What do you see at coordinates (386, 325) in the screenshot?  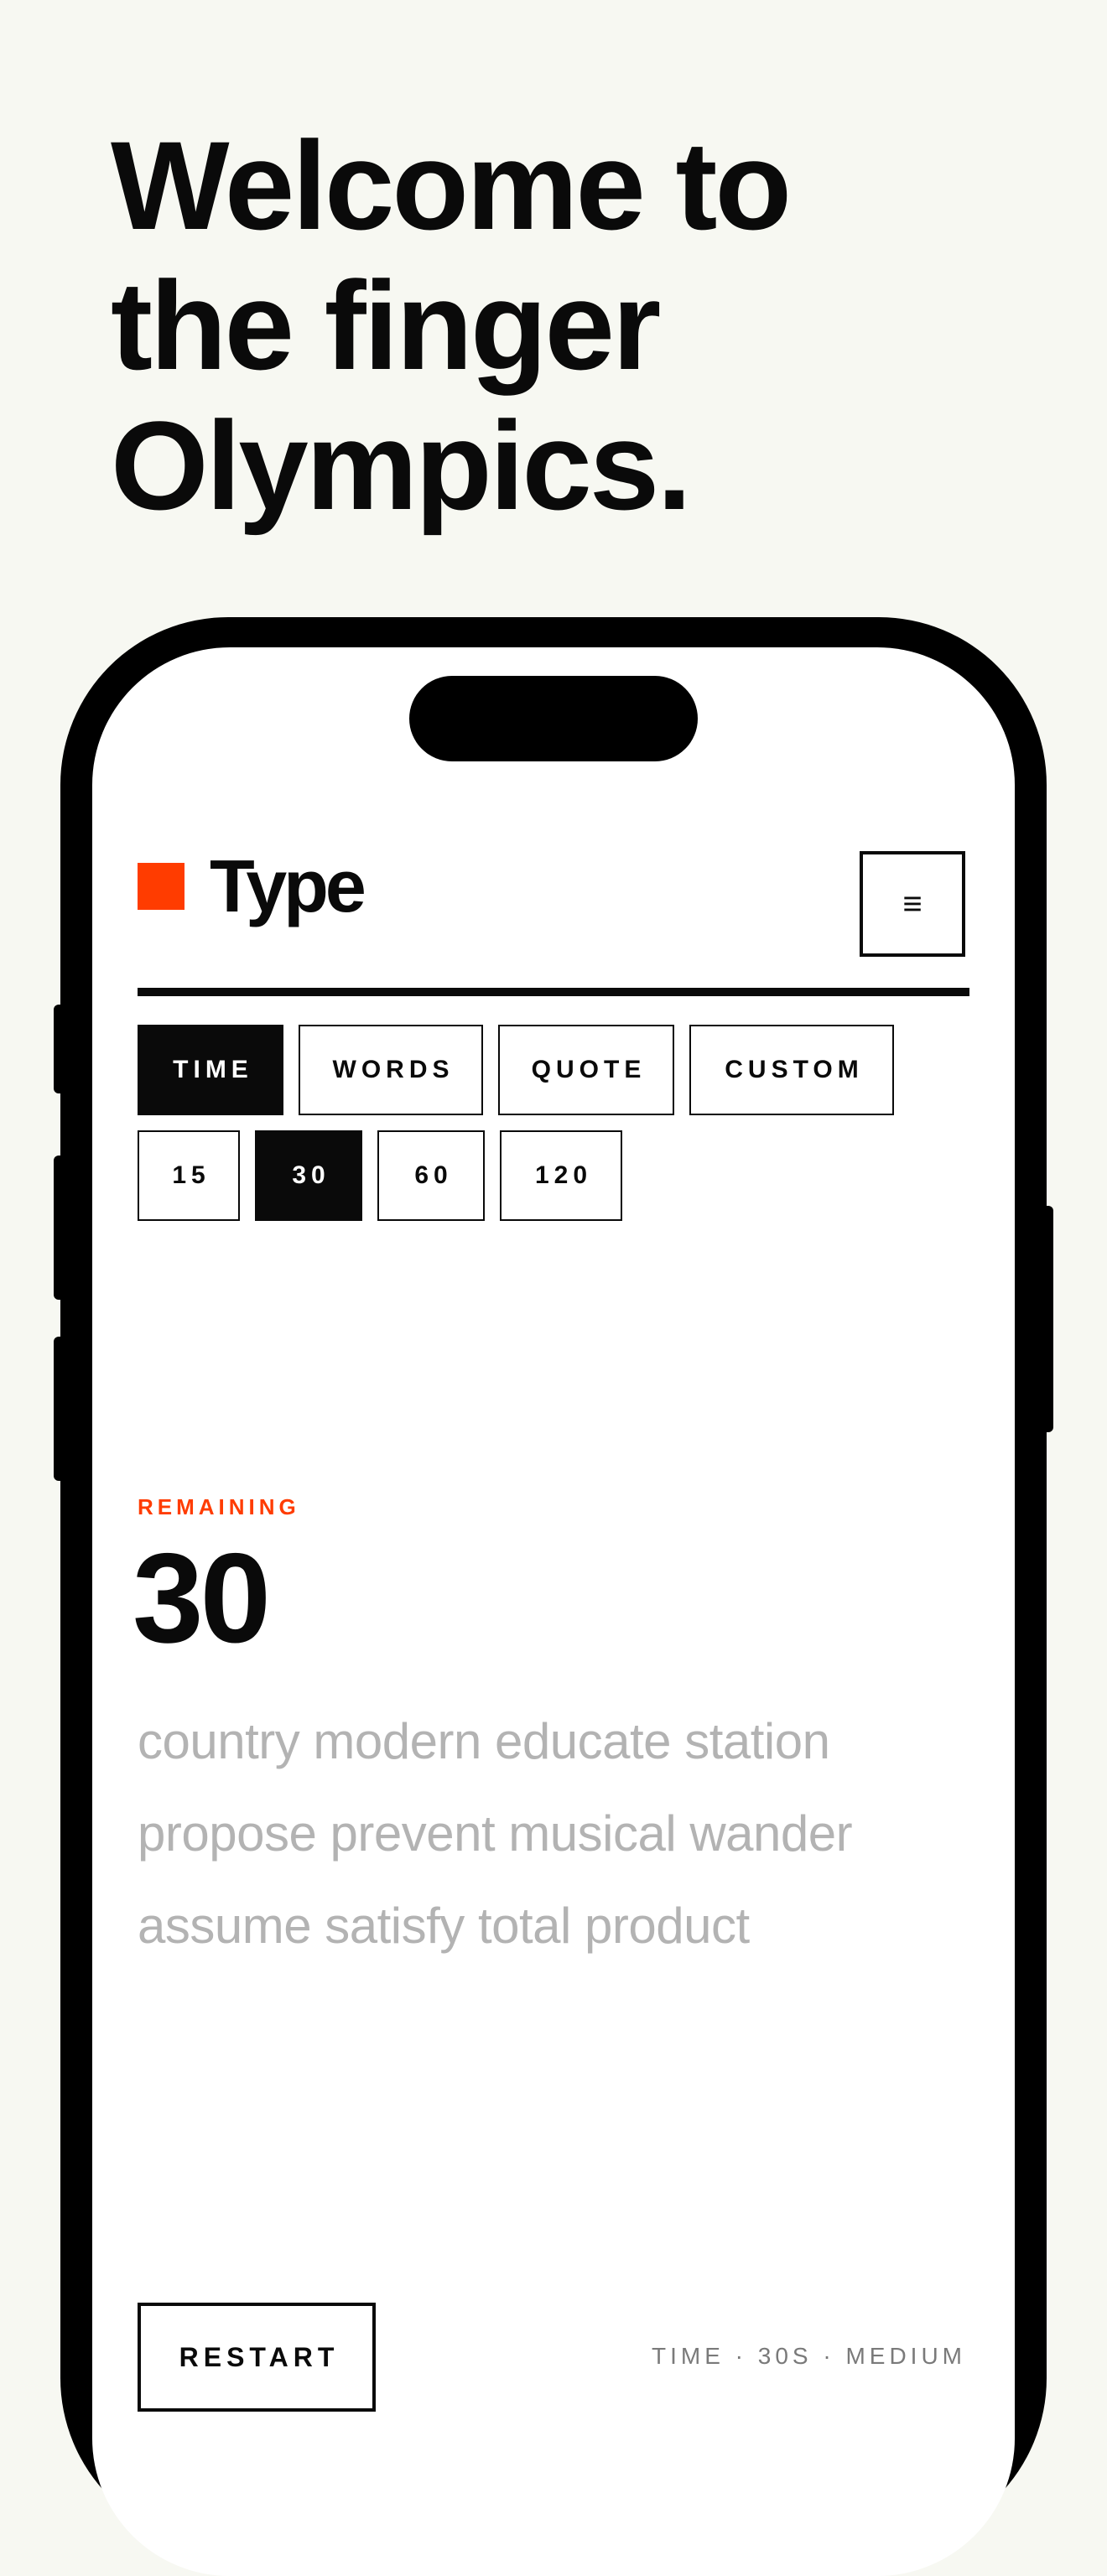 I see `headline-line-2: the finger` at bounding box center [386, 325].